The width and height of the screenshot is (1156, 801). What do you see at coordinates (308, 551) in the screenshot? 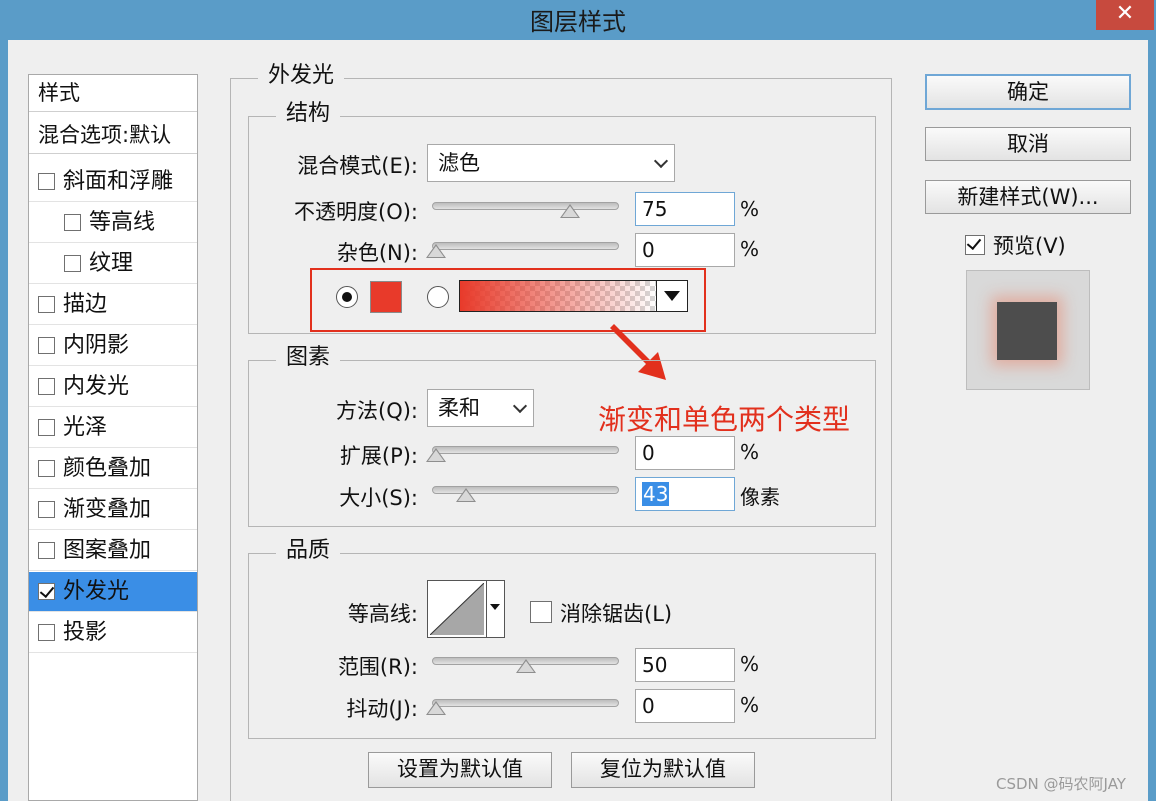
I see `quality-title: 品质` at bounding box center [308, 551].